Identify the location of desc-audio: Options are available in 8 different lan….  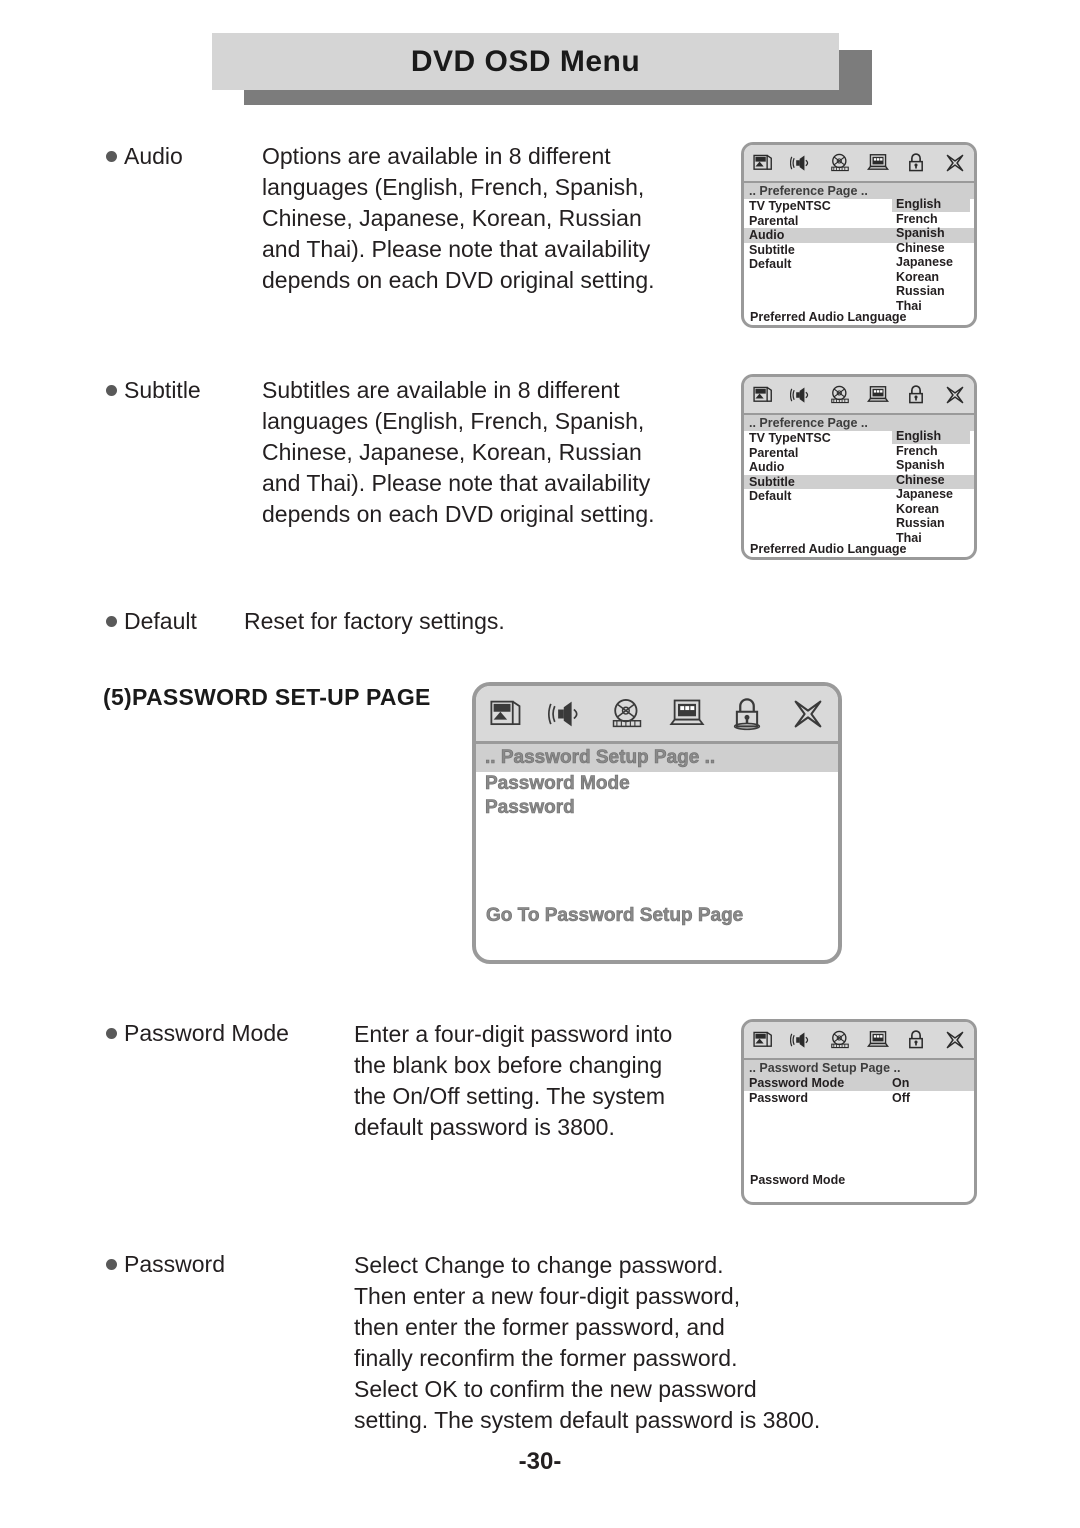
(458, 218).